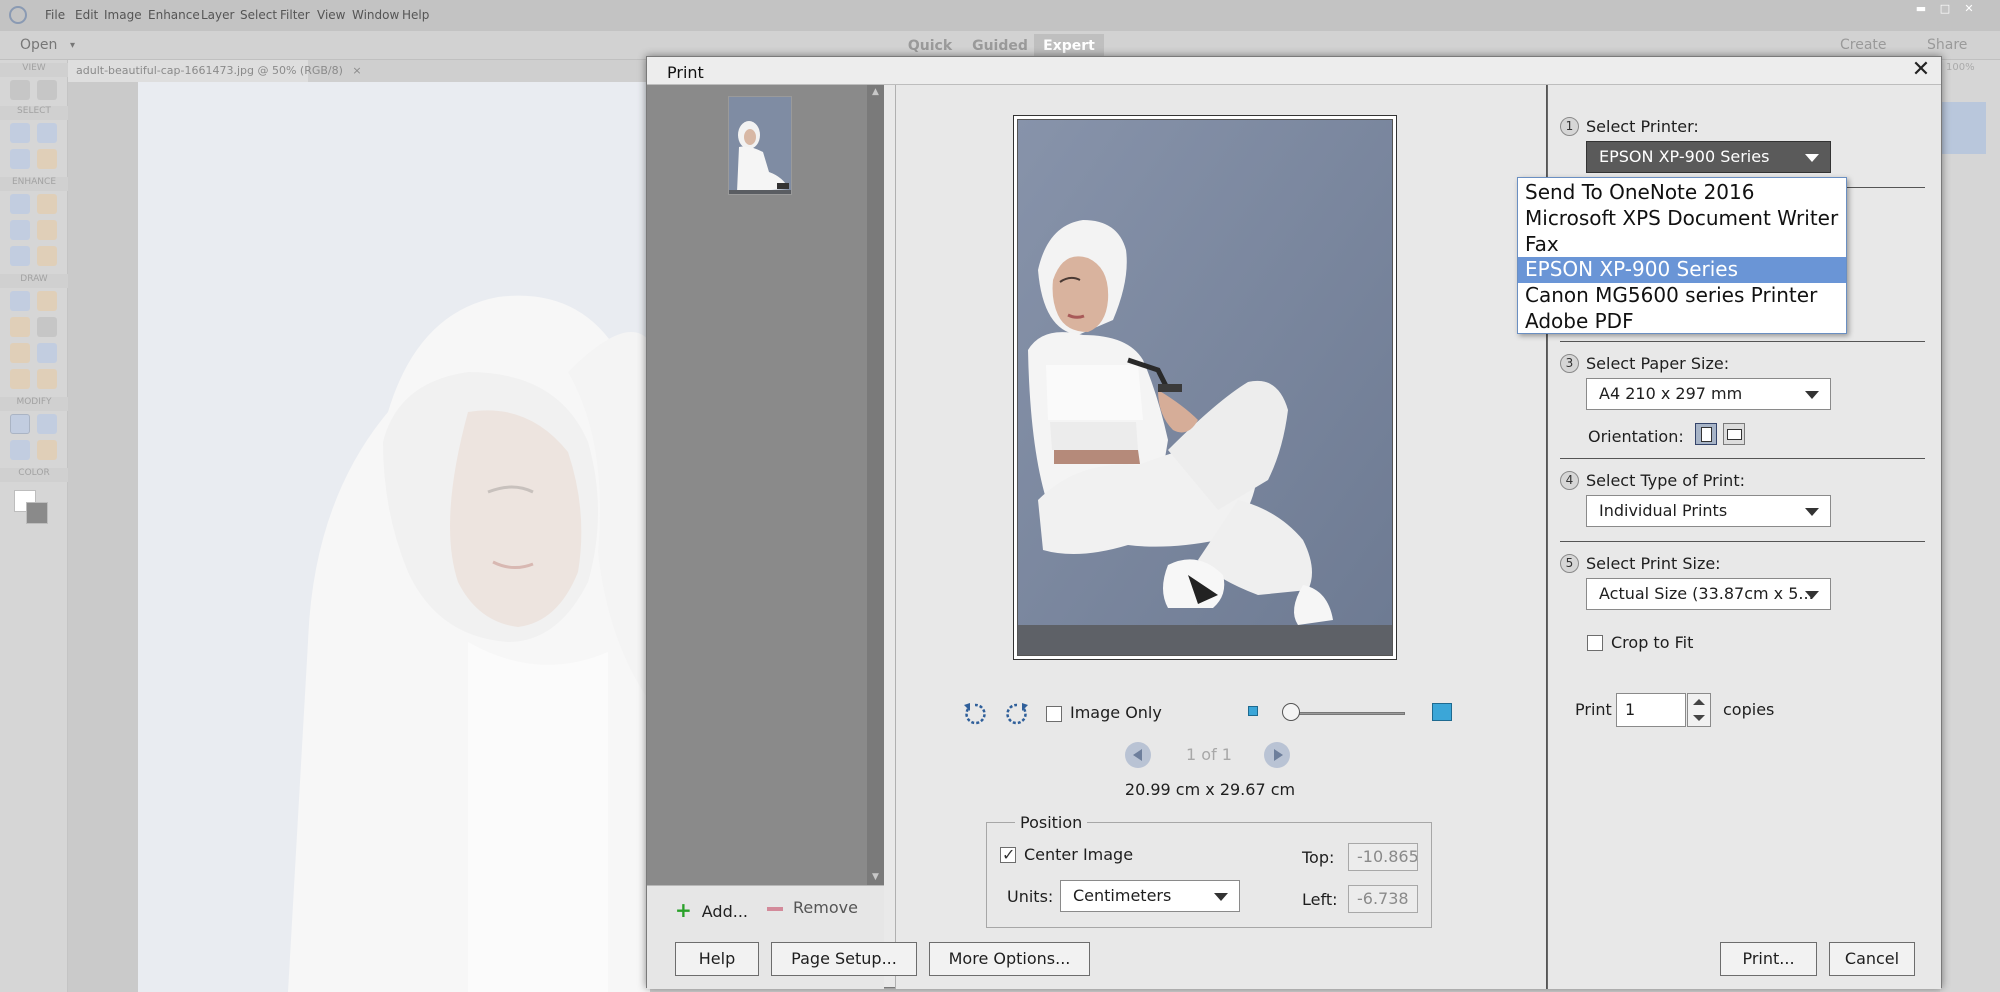 The height and width of the screenshot is (992, 2000). What do you see at coordinates (1921, 70) in the screenshot?
I see `dialog-close-icon: ✕` at bounding box center [1921, 70].